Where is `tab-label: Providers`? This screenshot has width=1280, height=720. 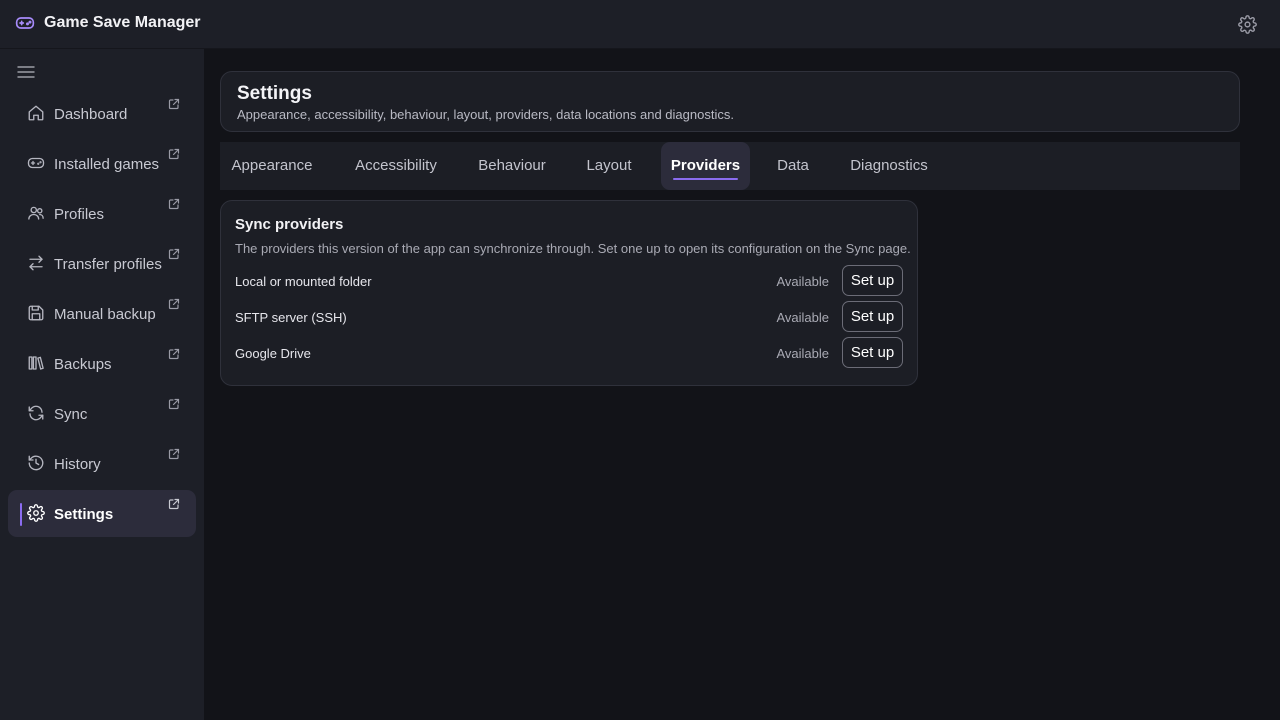
tab-label: Providers is located at coordinates (705, 165).